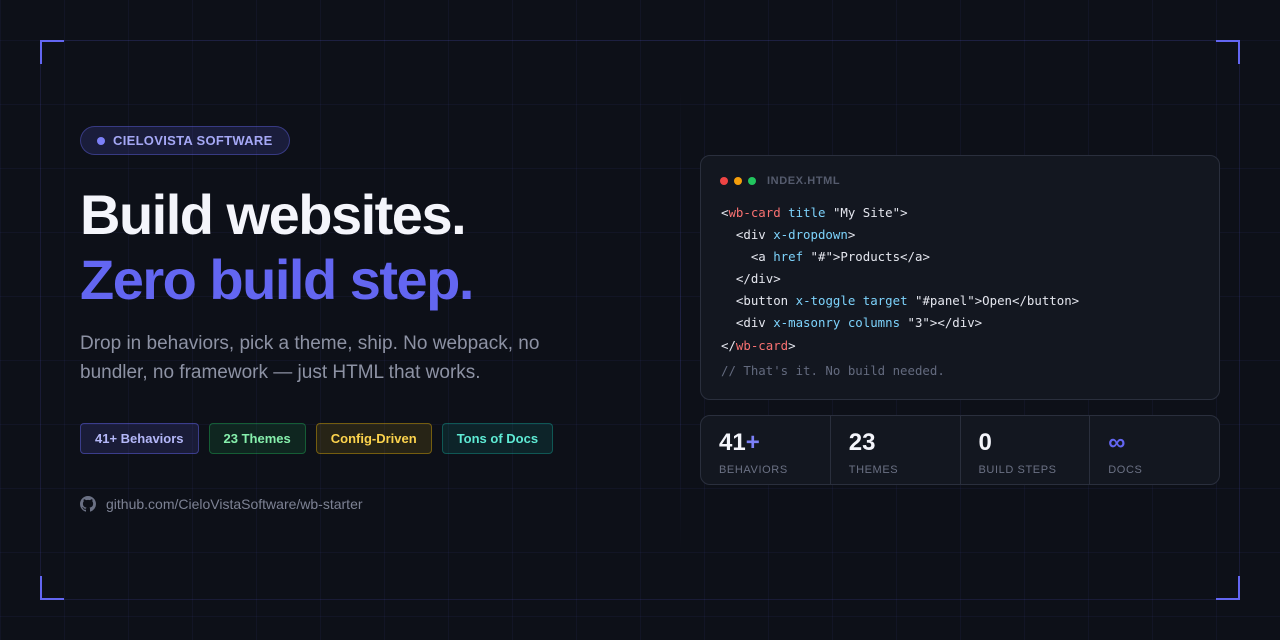 This screenshot has height=640, width=1280. I want to click on corner-bottom-right, so click(1228, 588).